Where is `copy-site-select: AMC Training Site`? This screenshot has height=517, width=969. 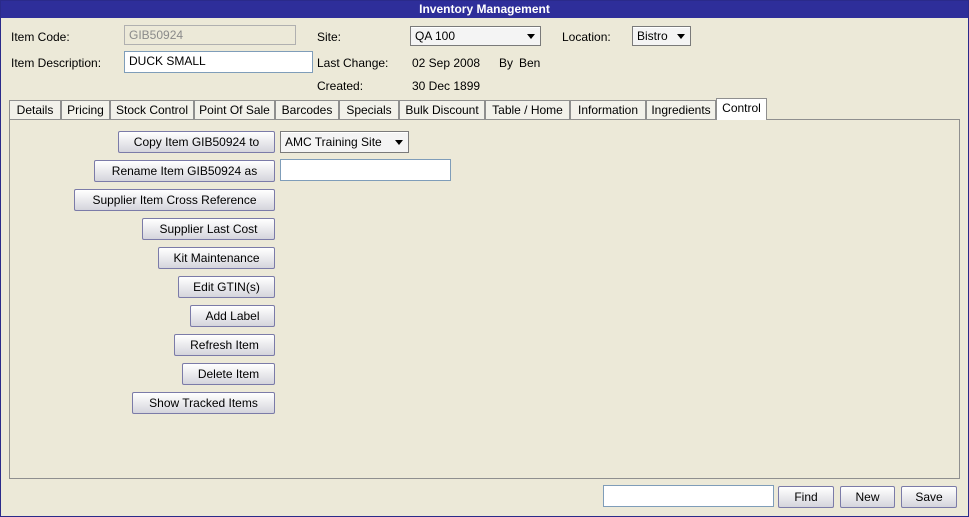
copy-site-select: AMC Training Site is located at coordinates (344, 142).